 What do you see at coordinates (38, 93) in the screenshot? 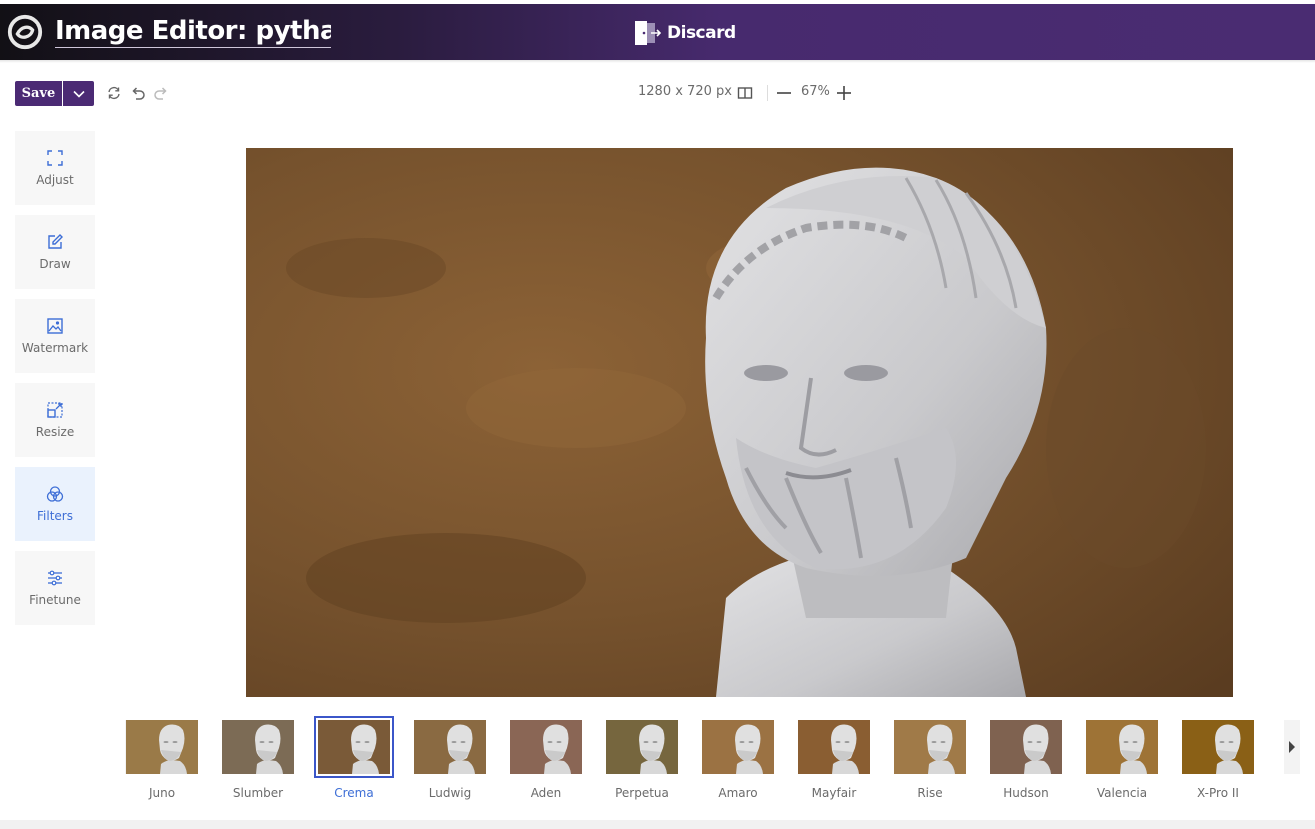
I see `save-button: Save` at bounding box center [38, 93].